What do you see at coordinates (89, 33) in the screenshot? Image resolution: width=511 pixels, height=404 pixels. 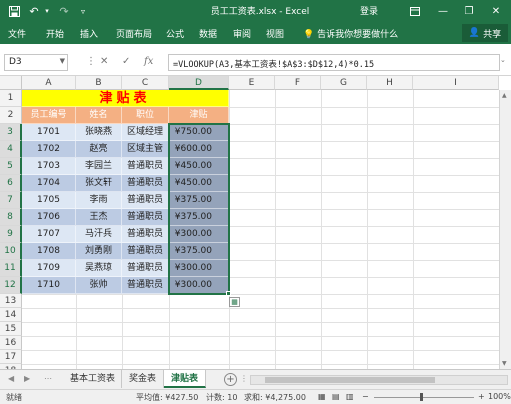 I see `tab-insert: 插入` at bounding box center [89, 33].